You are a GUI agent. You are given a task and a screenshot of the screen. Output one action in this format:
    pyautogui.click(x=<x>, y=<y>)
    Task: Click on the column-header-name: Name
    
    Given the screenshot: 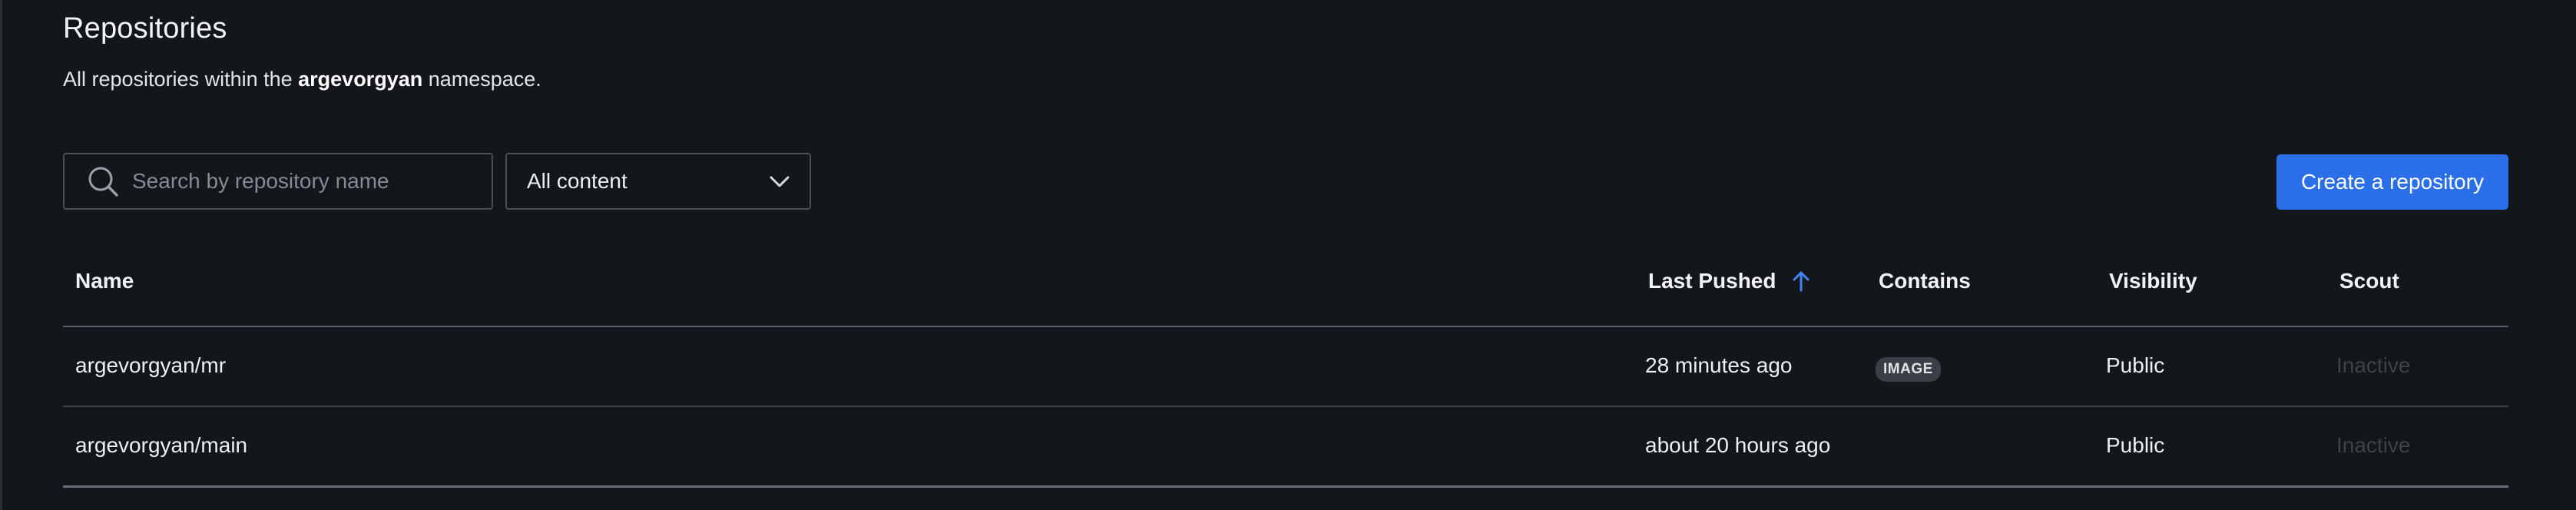 What is the action you would take?
    pyautogui.click(x=105, y=281)
    